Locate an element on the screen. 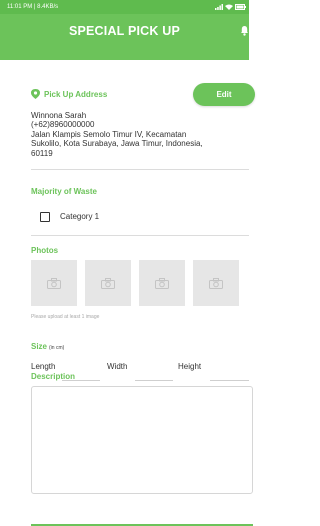 The image size is (320, 526). app-bar: SPECIAL PICK UP is located at coordinates (124, 38).